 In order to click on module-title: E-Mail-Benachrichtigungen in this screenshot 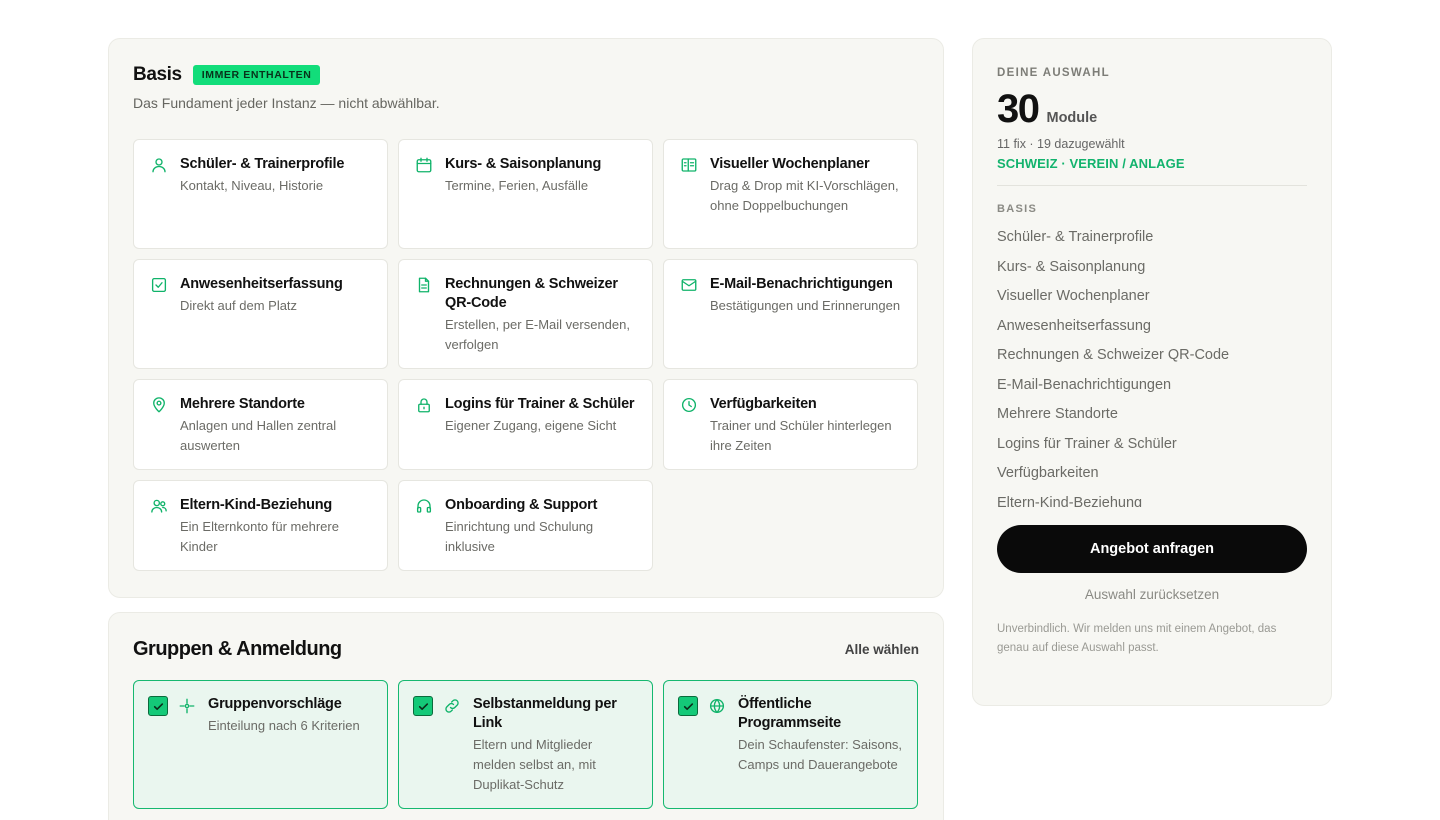, I will do `click(801, 284)`.